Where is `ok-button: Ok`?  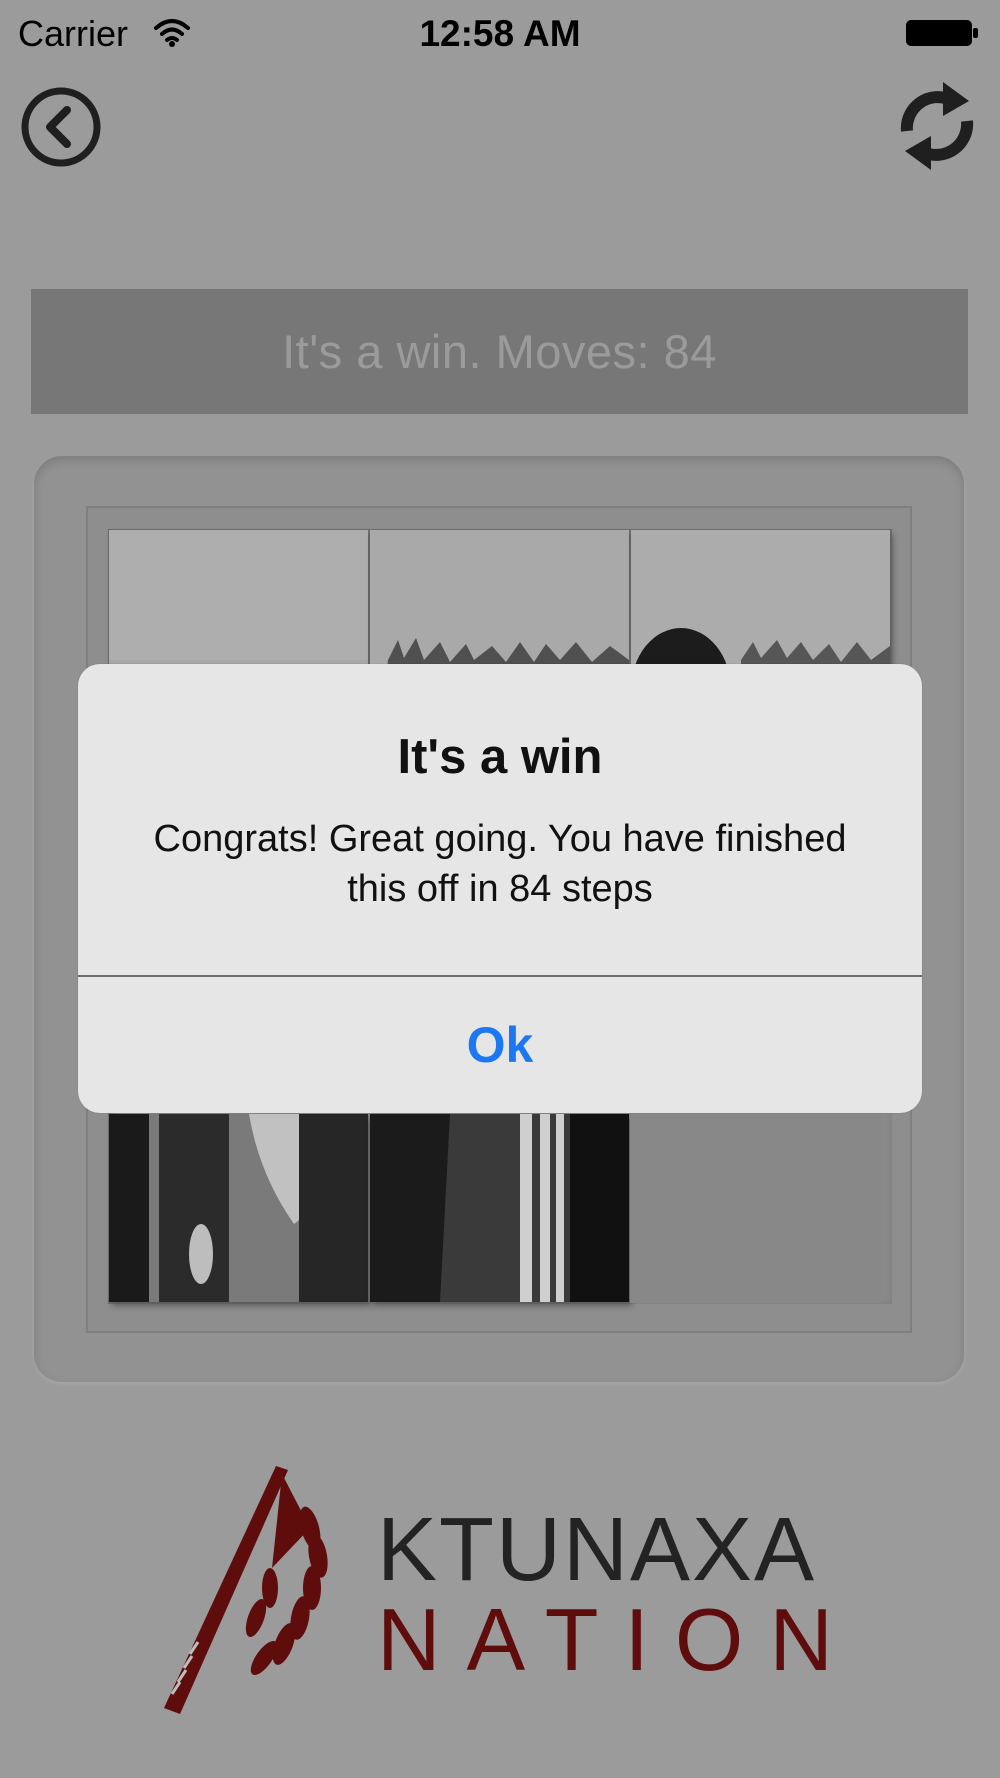
ok-button: Ok is located at coordinates (500, 1045).